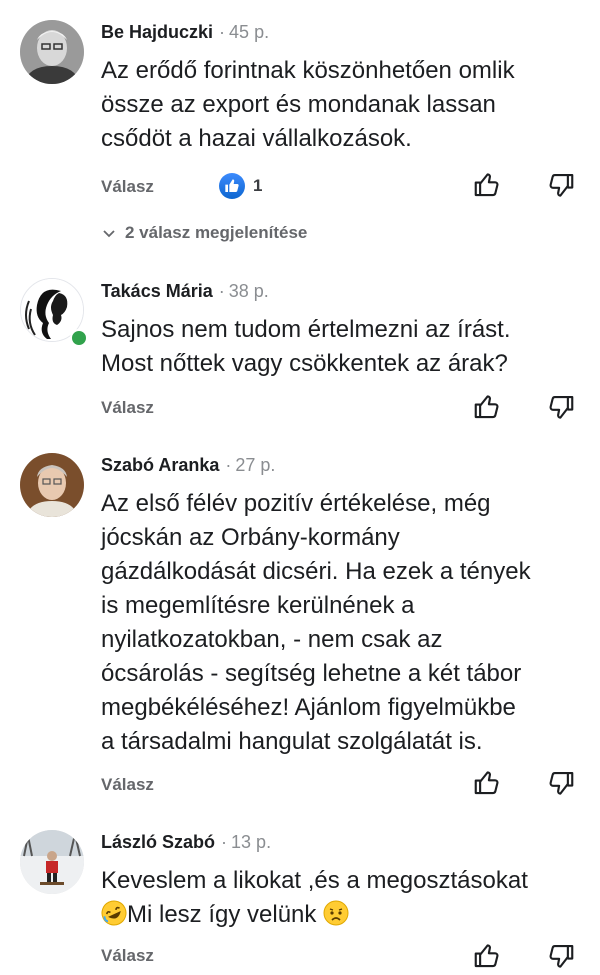 This screenshot has width=600, height=975. What do you see at coordinates (114, 913) in the screenshot?
I see `rolling-laughing-emoji-icon` at bounding box center [114, 913].